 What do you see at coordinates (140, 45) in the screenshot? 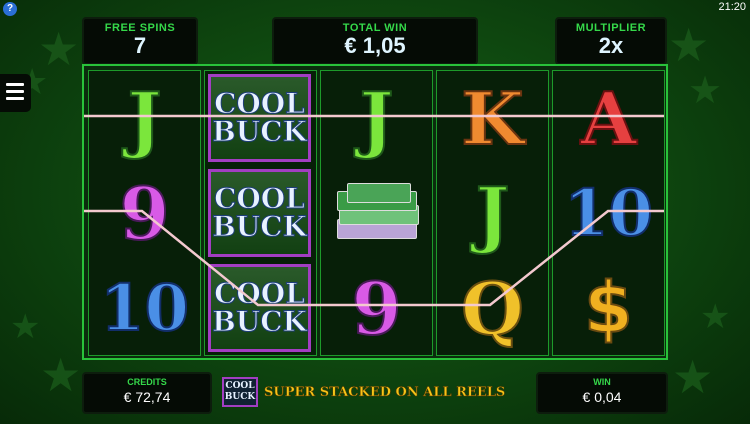
I see `free-spins-value: 7` at bounding box center [140, 45].